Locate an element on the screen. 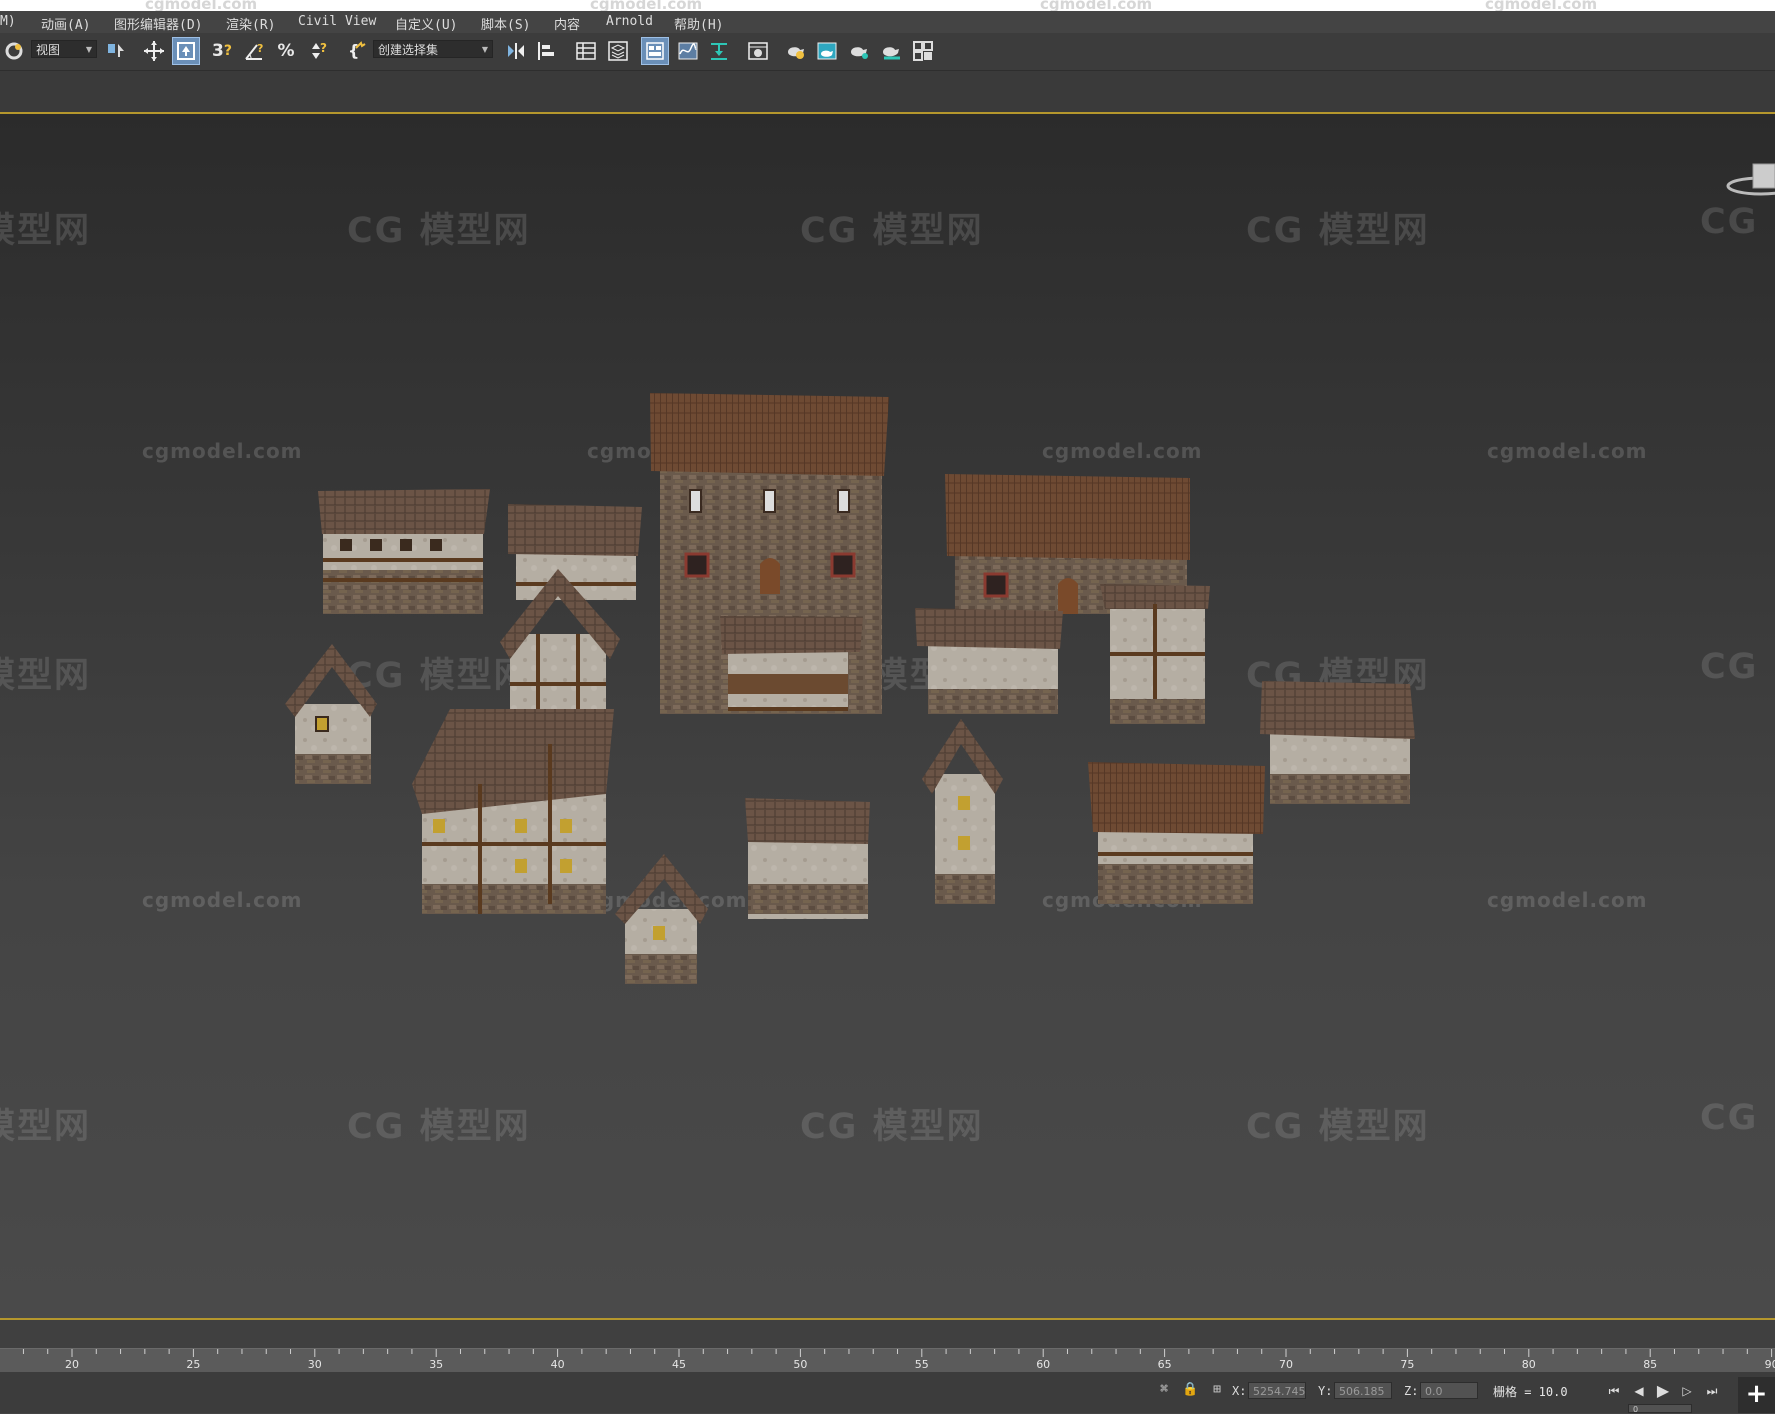 The width and height of the screenshot is (1775, 1414). undo-redo-icon is located at coordinates (14, 51).